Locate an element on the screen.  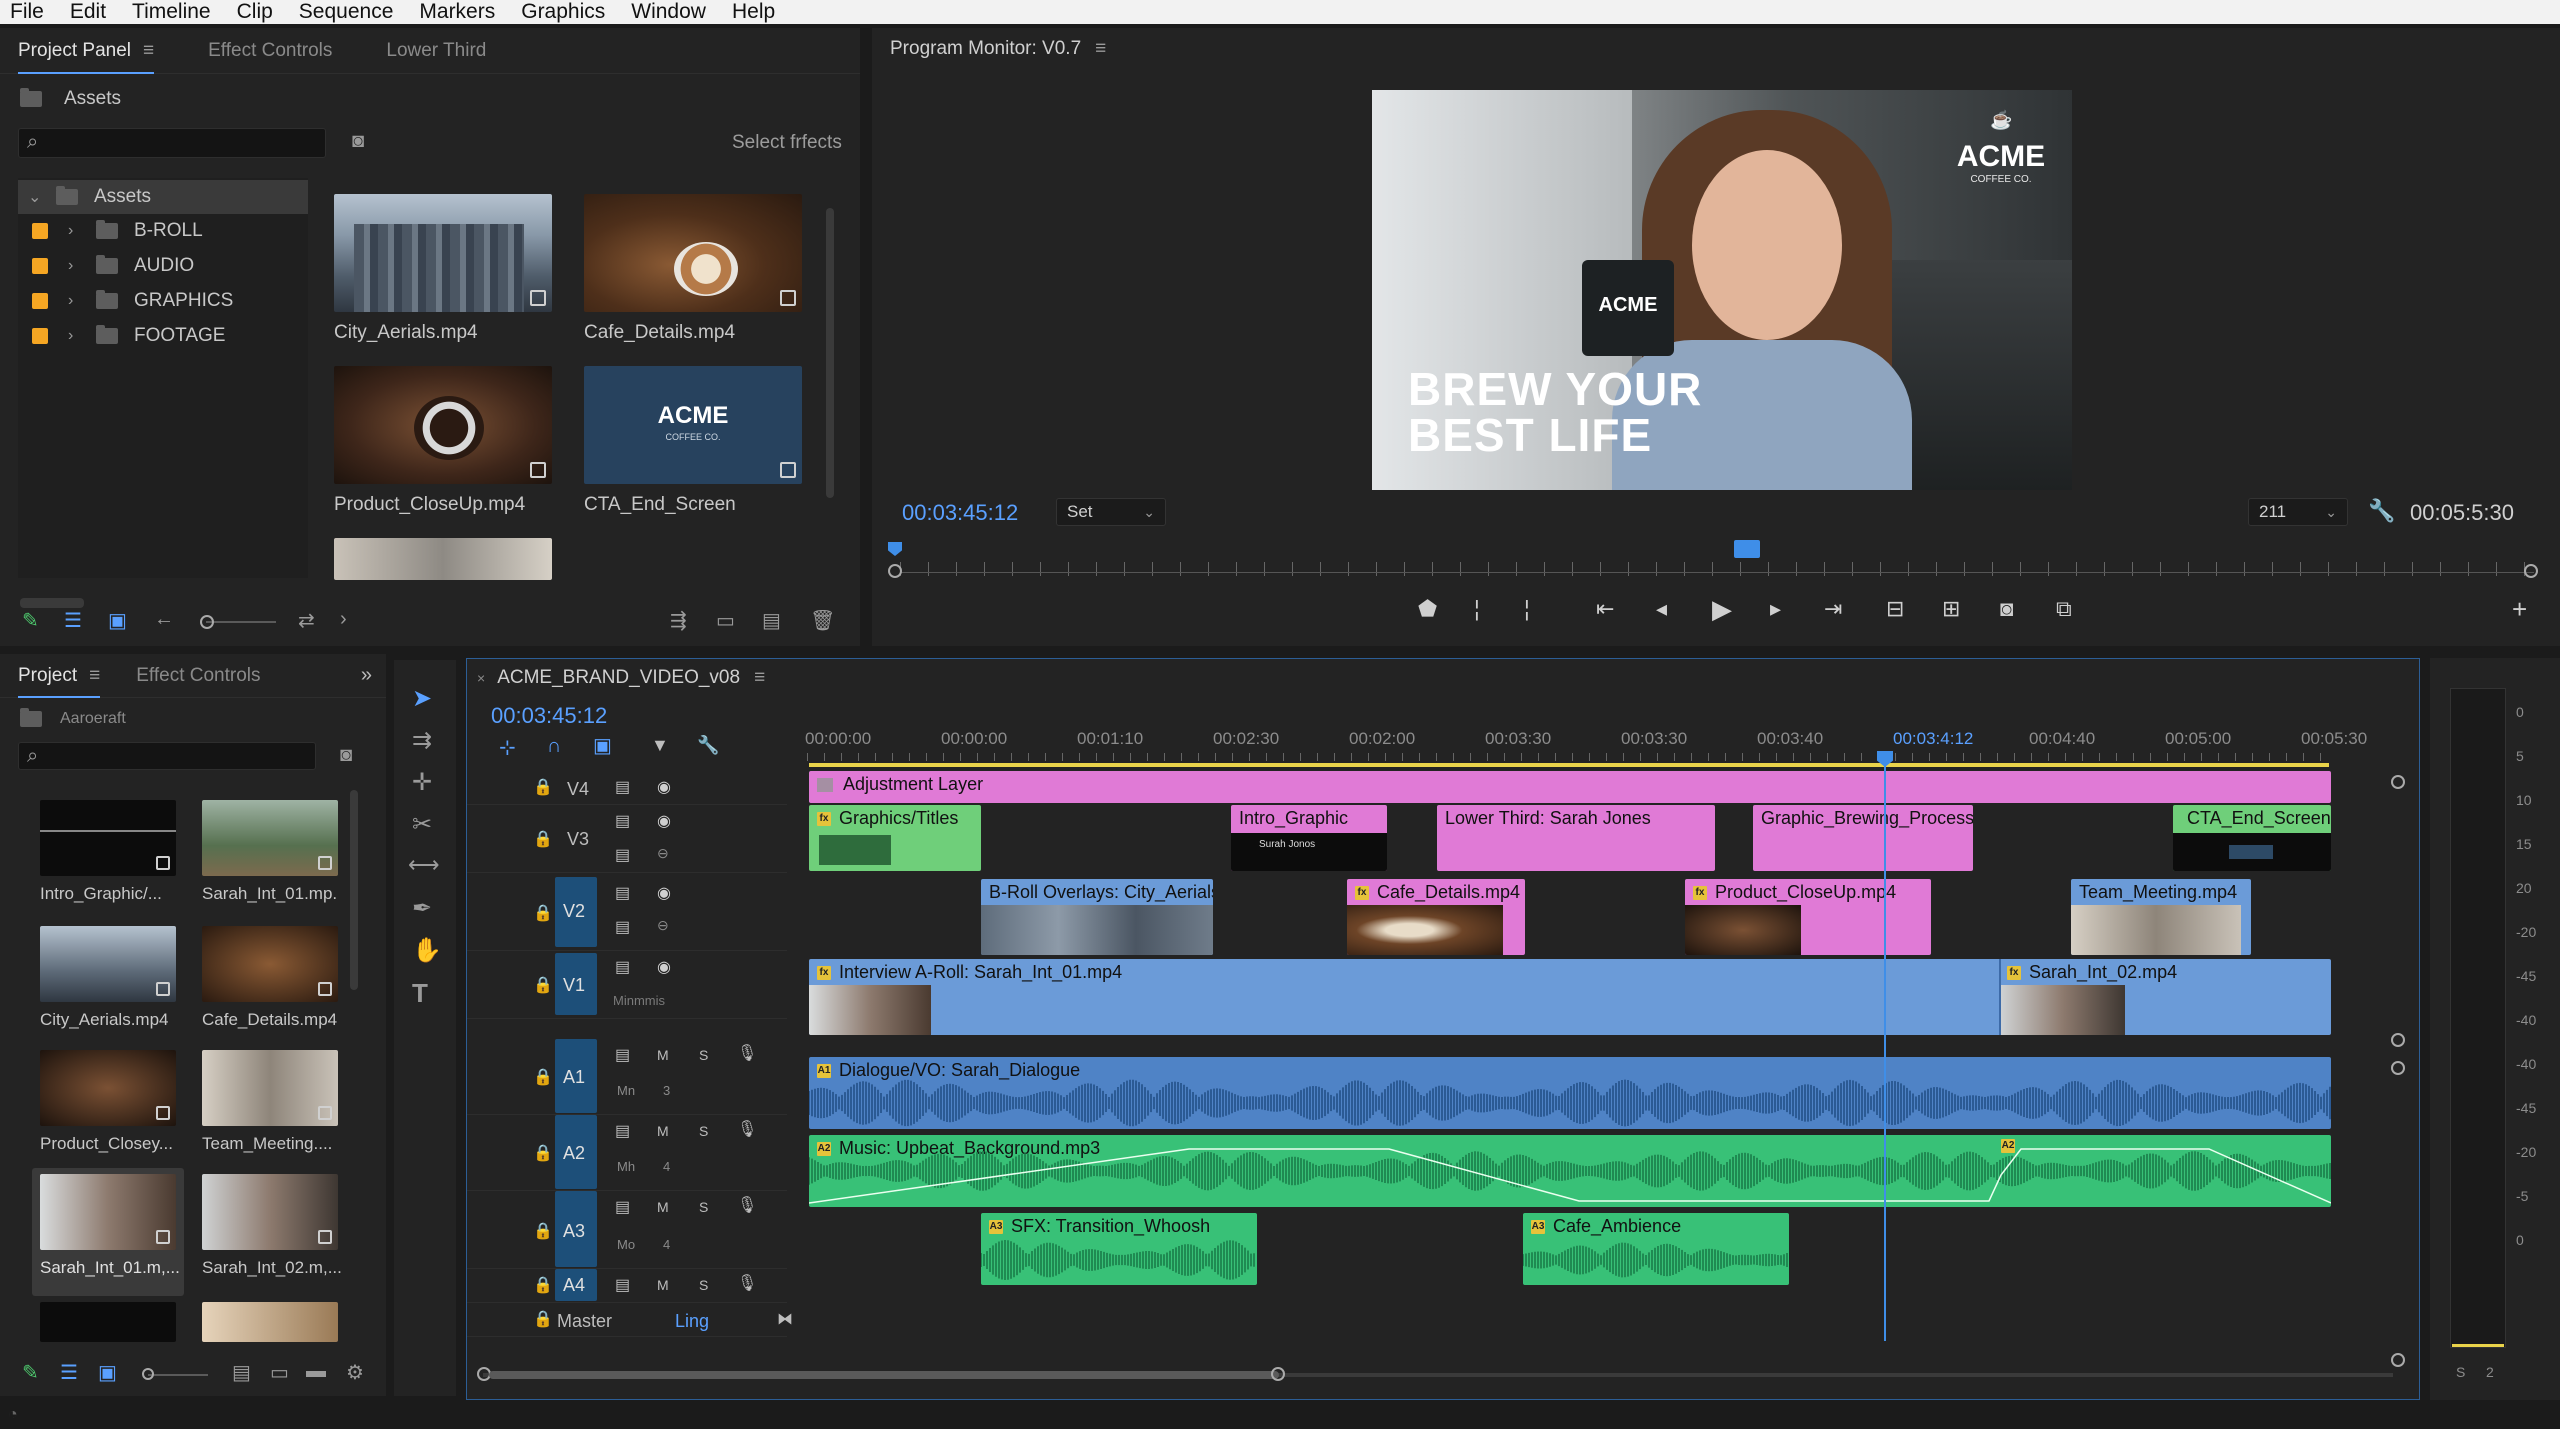
new-bin-icon: ▭ is located at coordinates (279, 1372).